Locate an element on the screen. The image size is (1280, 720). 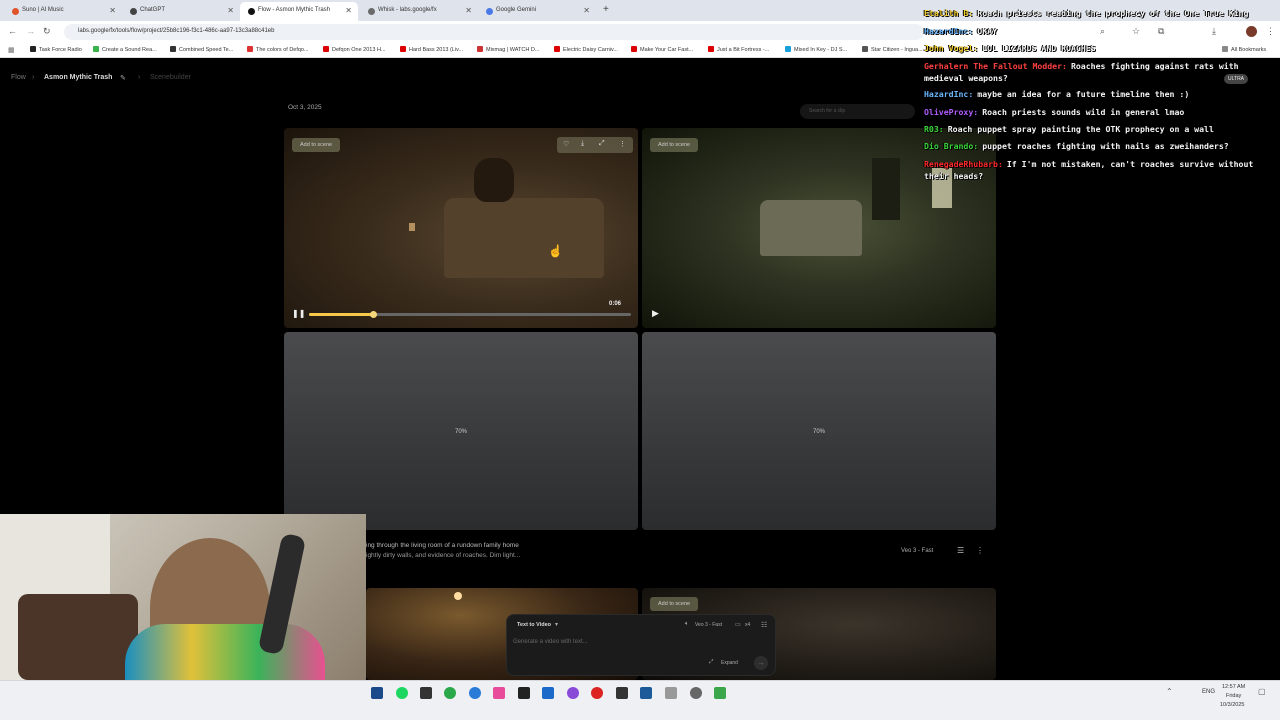
profile-avatar is located at coordinates (1251, 31).